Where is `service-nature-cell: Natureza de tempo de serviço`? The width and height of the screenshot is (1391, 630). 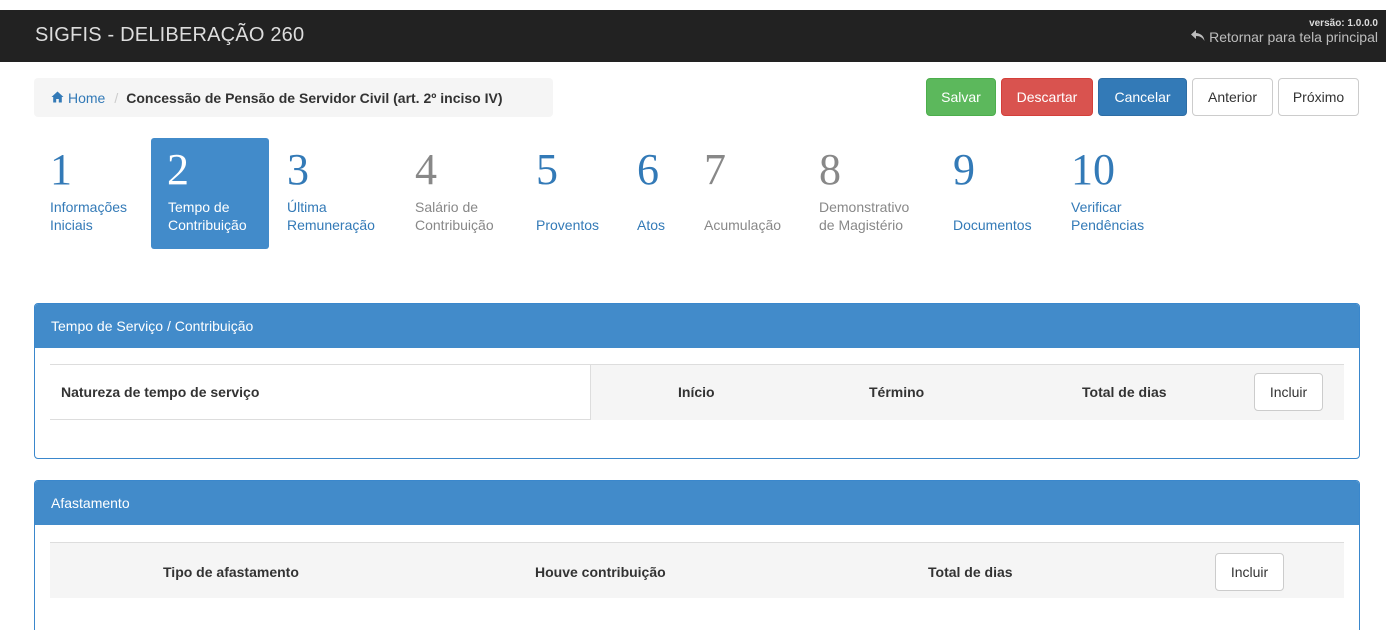 service-nature-cell: Natureza de tempo de serviço is located at coordinates (320, 392).